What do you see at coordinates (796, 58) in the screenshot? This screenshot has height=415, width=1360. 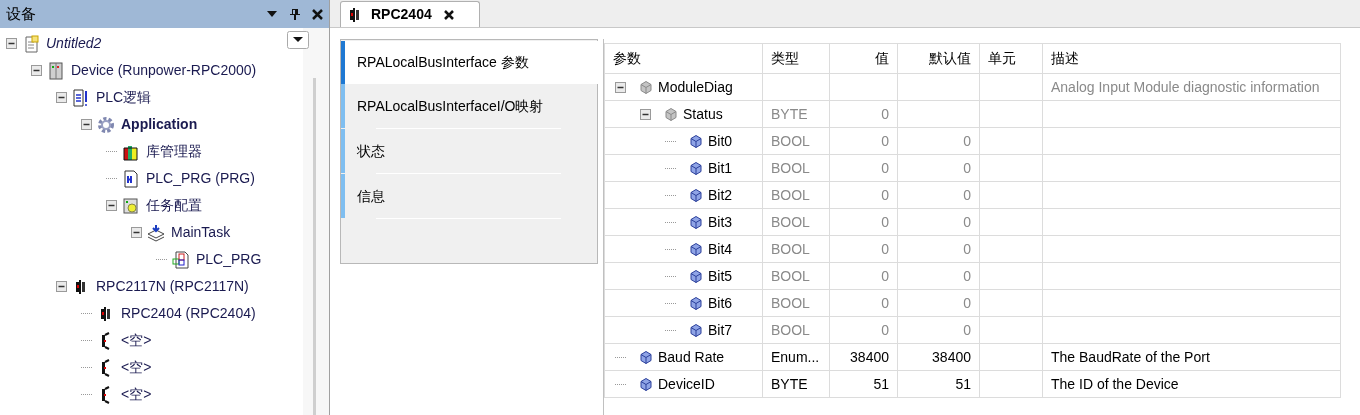 I see `column-header: 类型` at bounding box center [796, 58].